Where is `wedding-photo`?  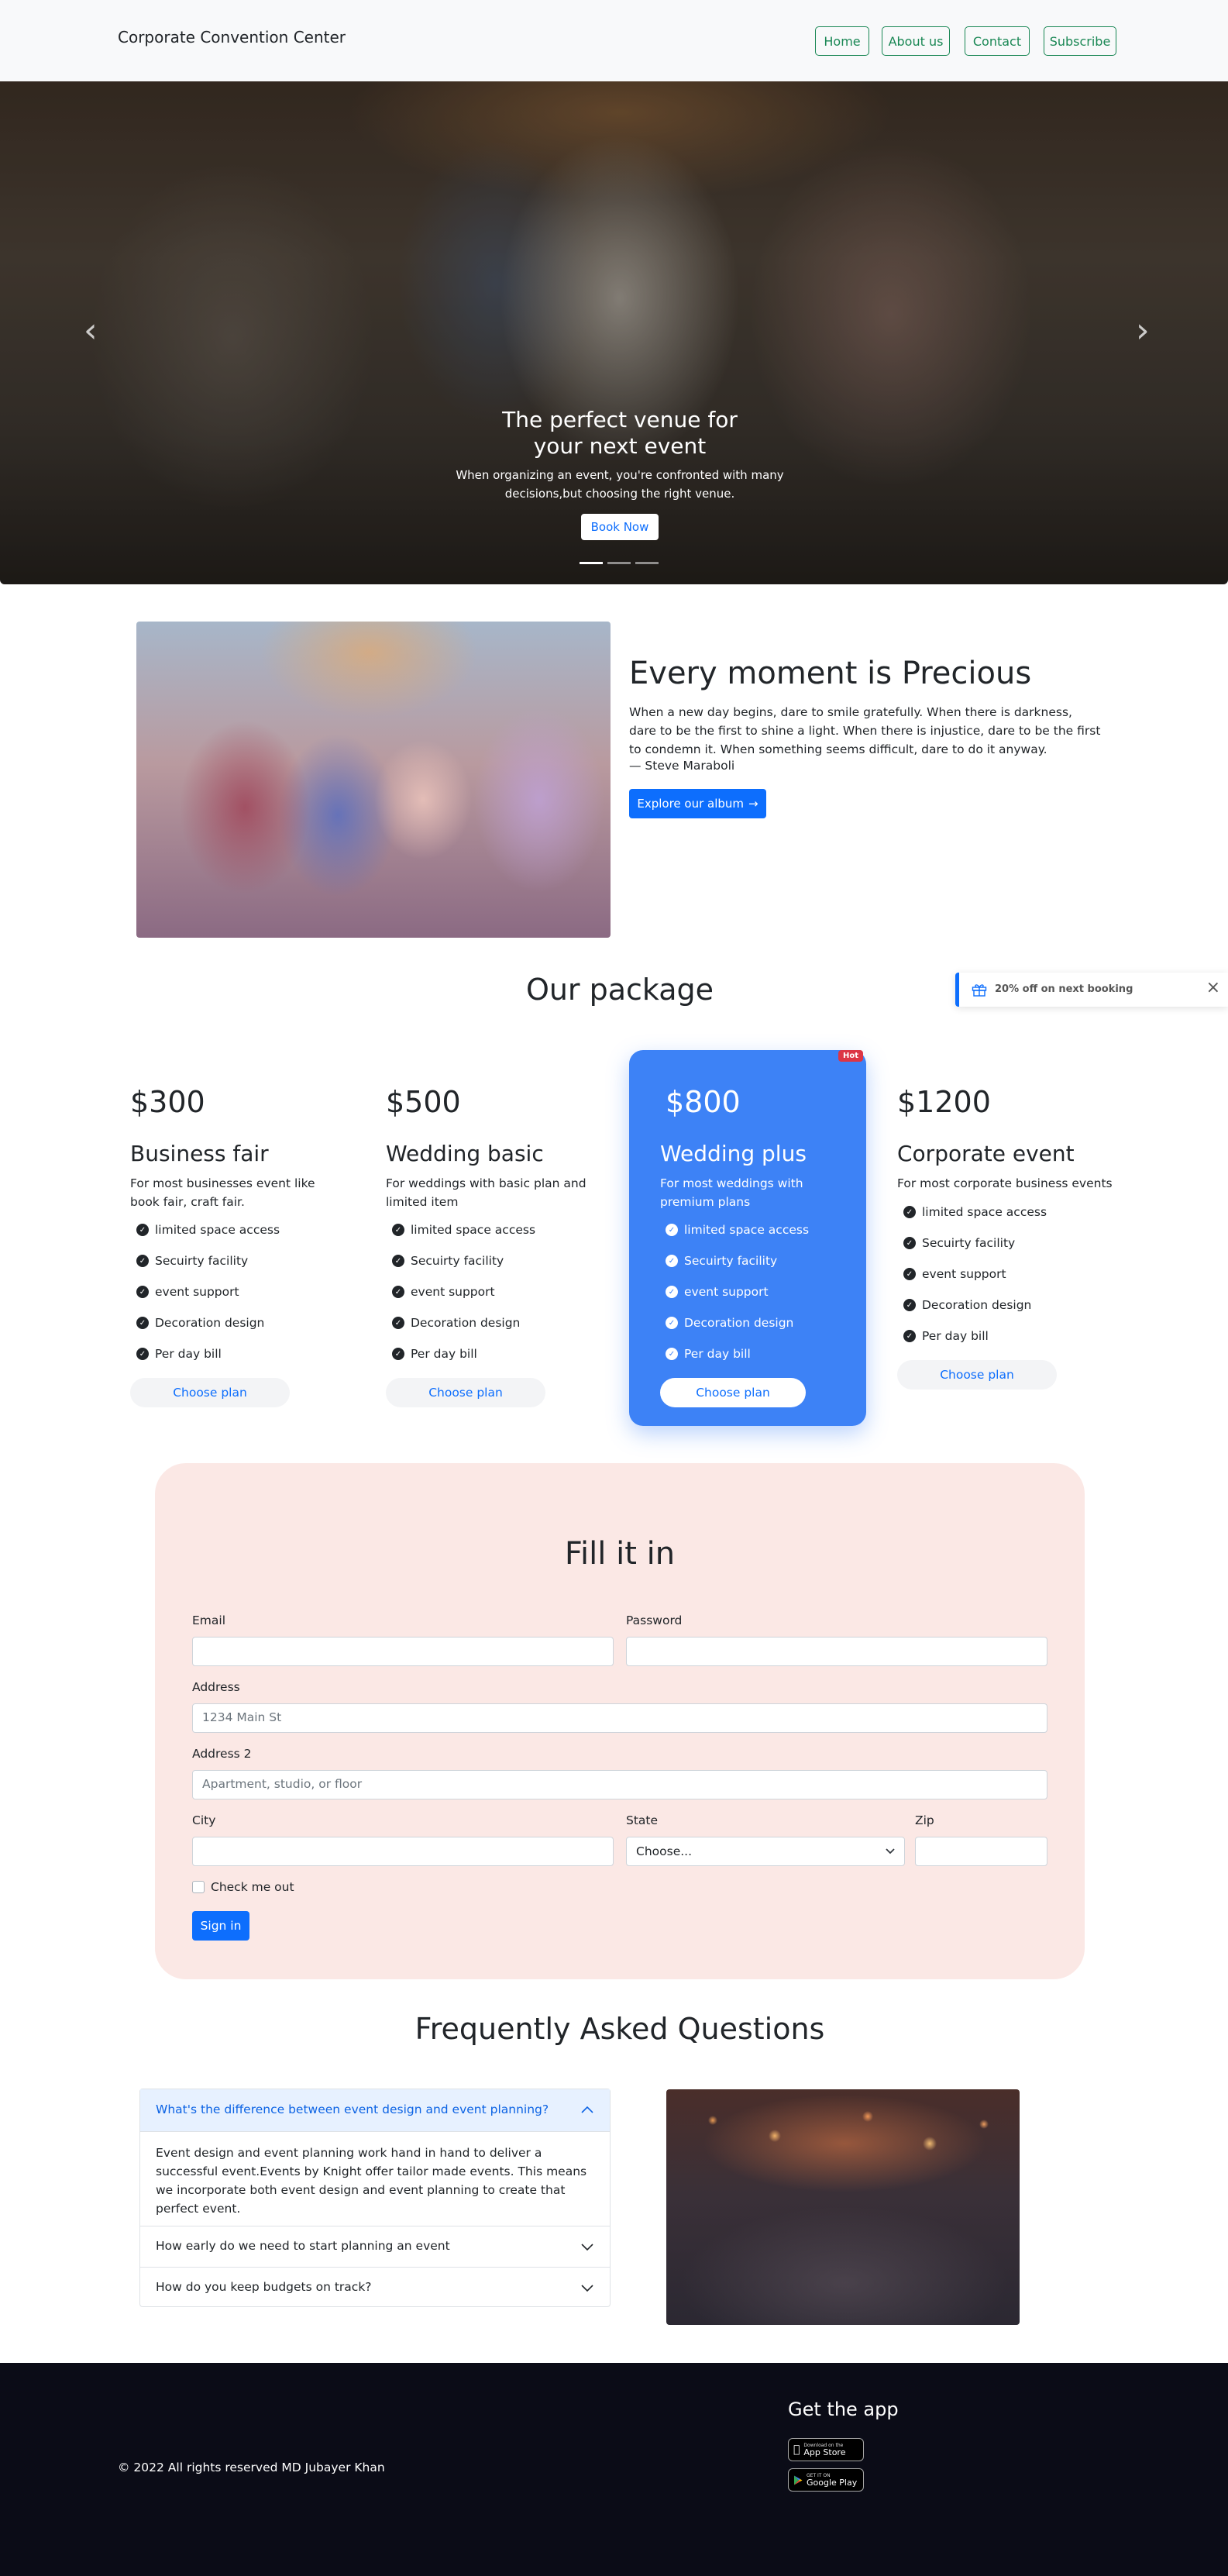 wedding-photo is located at coordinates (373, 780).